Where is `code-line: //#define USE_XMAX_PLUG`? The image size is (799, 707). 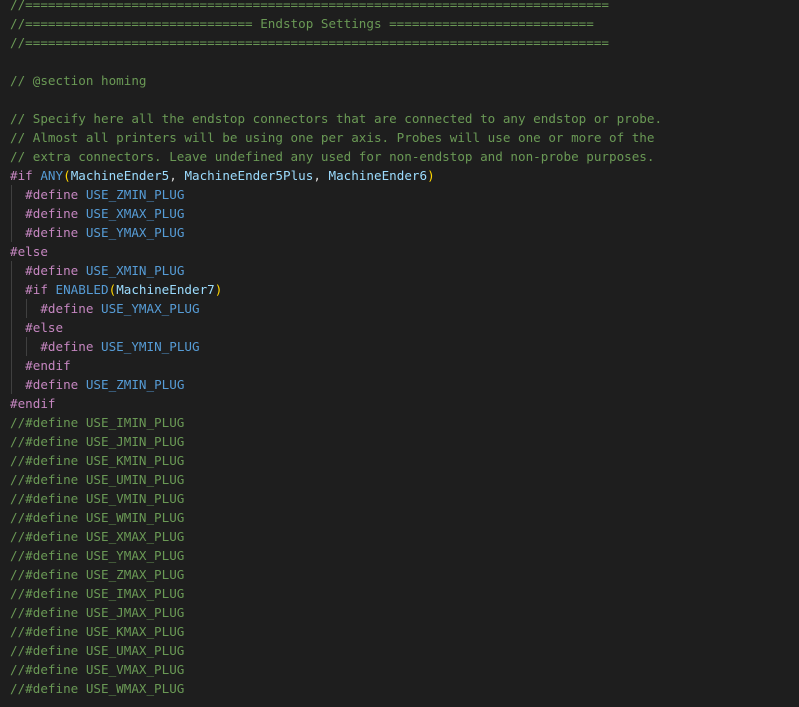 code-line: //#define USE_XMAX_PLUG is located at coordinates (336, 536).